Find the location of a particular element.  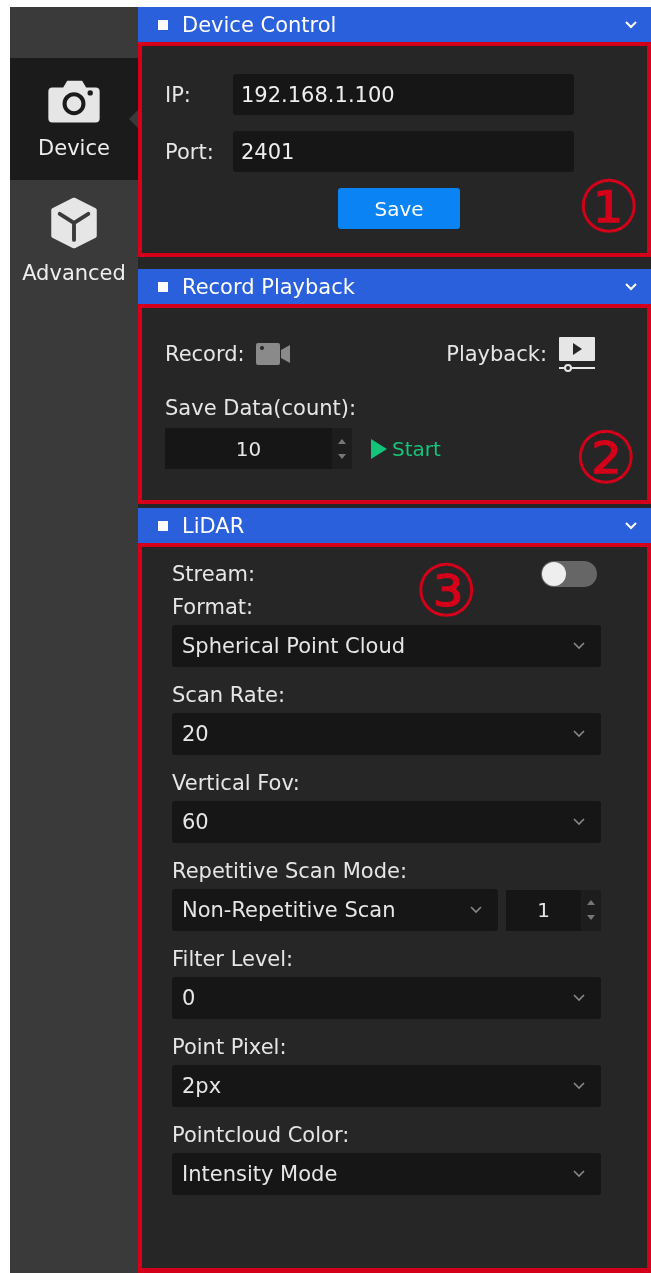

input-field: 2401 is located at coordinates (403, 151).